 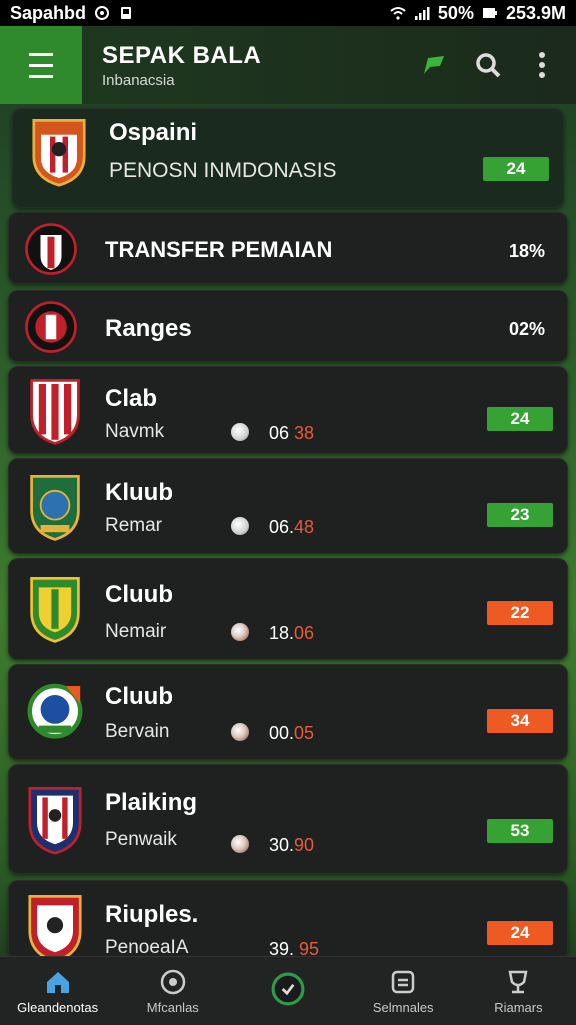 What do you see at coordinates (135, 431) in the screenshot?
I see `list-item-subtitle: Navmk` at bounding box center [135, 431].